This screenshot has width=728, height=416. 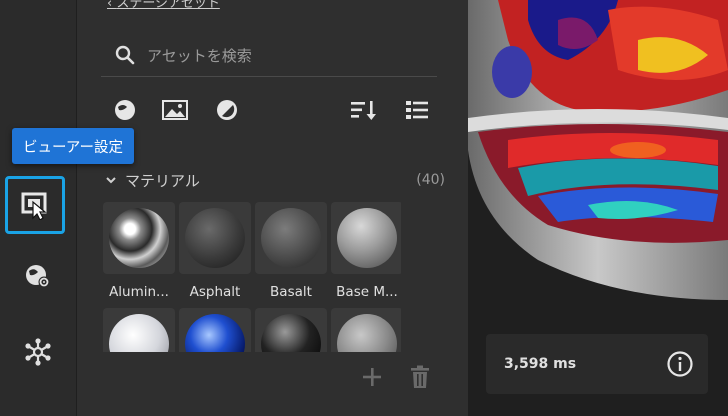 I want to click on viewer-settings-icon, so click(x=34, y=206).